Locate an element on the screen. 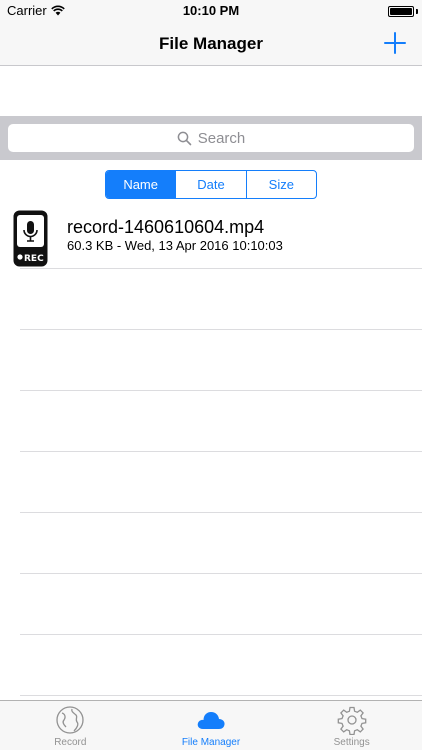 Image resolution: width=422 pixels, height=750 pixels. globe-icon is located at coordinates (70, 720).